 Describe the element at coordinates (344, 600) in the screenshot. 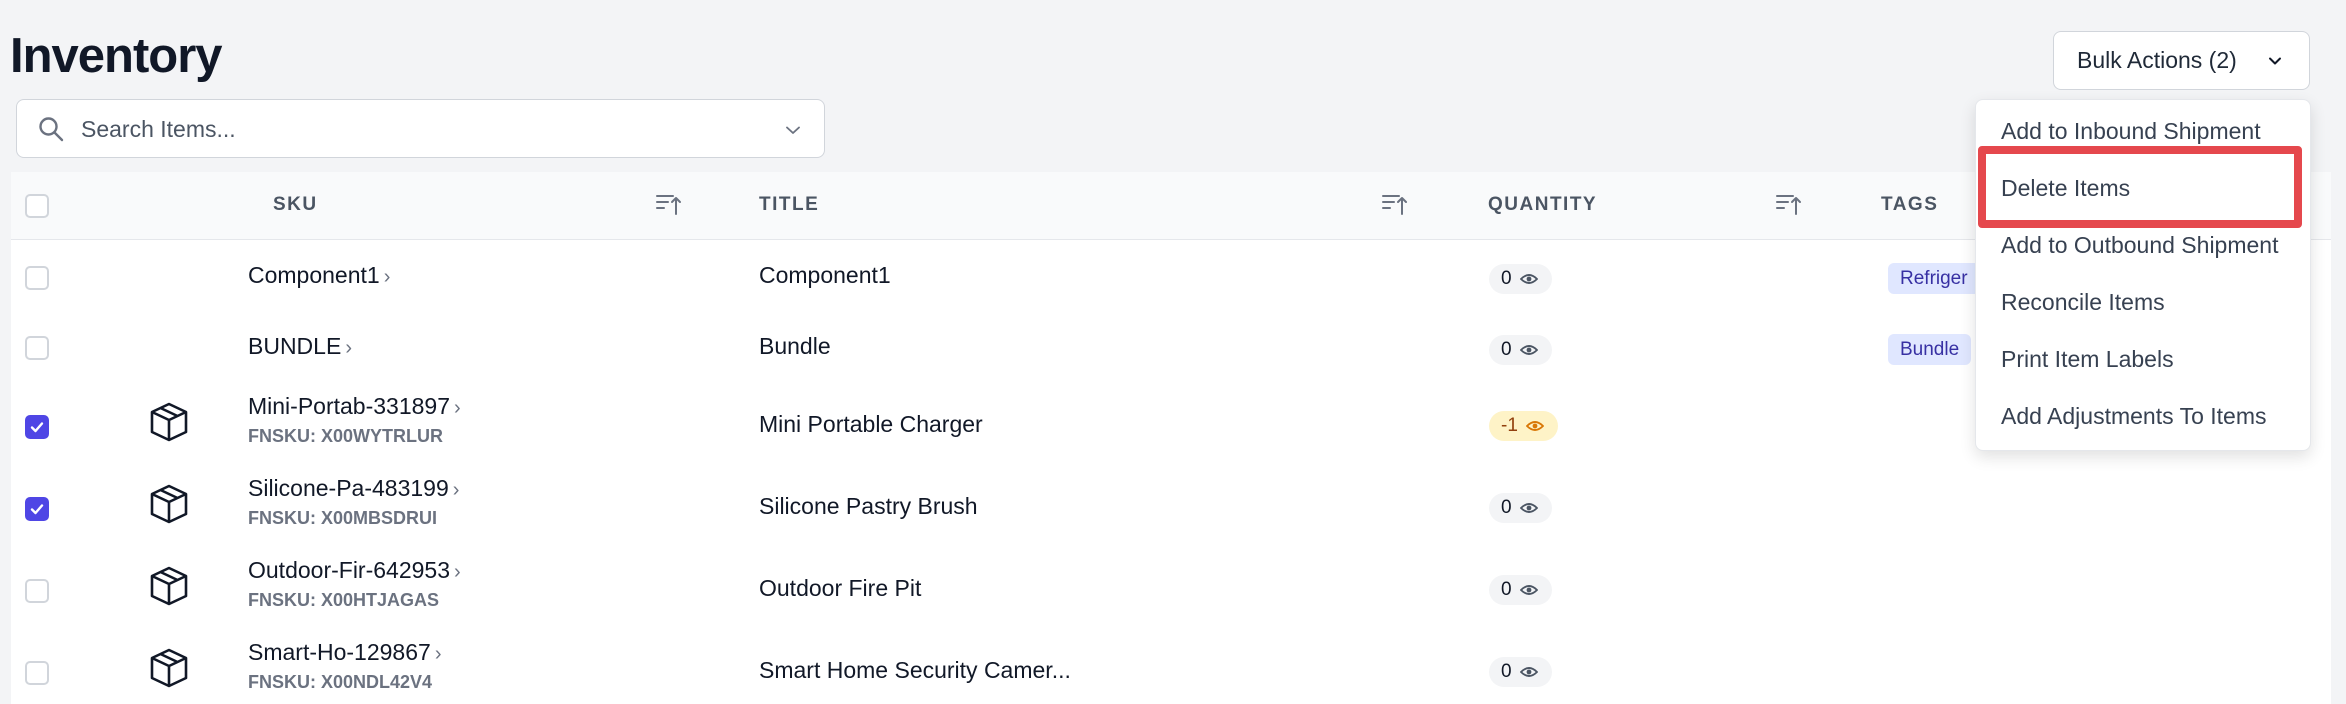

I see `fnsku-label: FNSKU: X00HTJAGAS` at that location.